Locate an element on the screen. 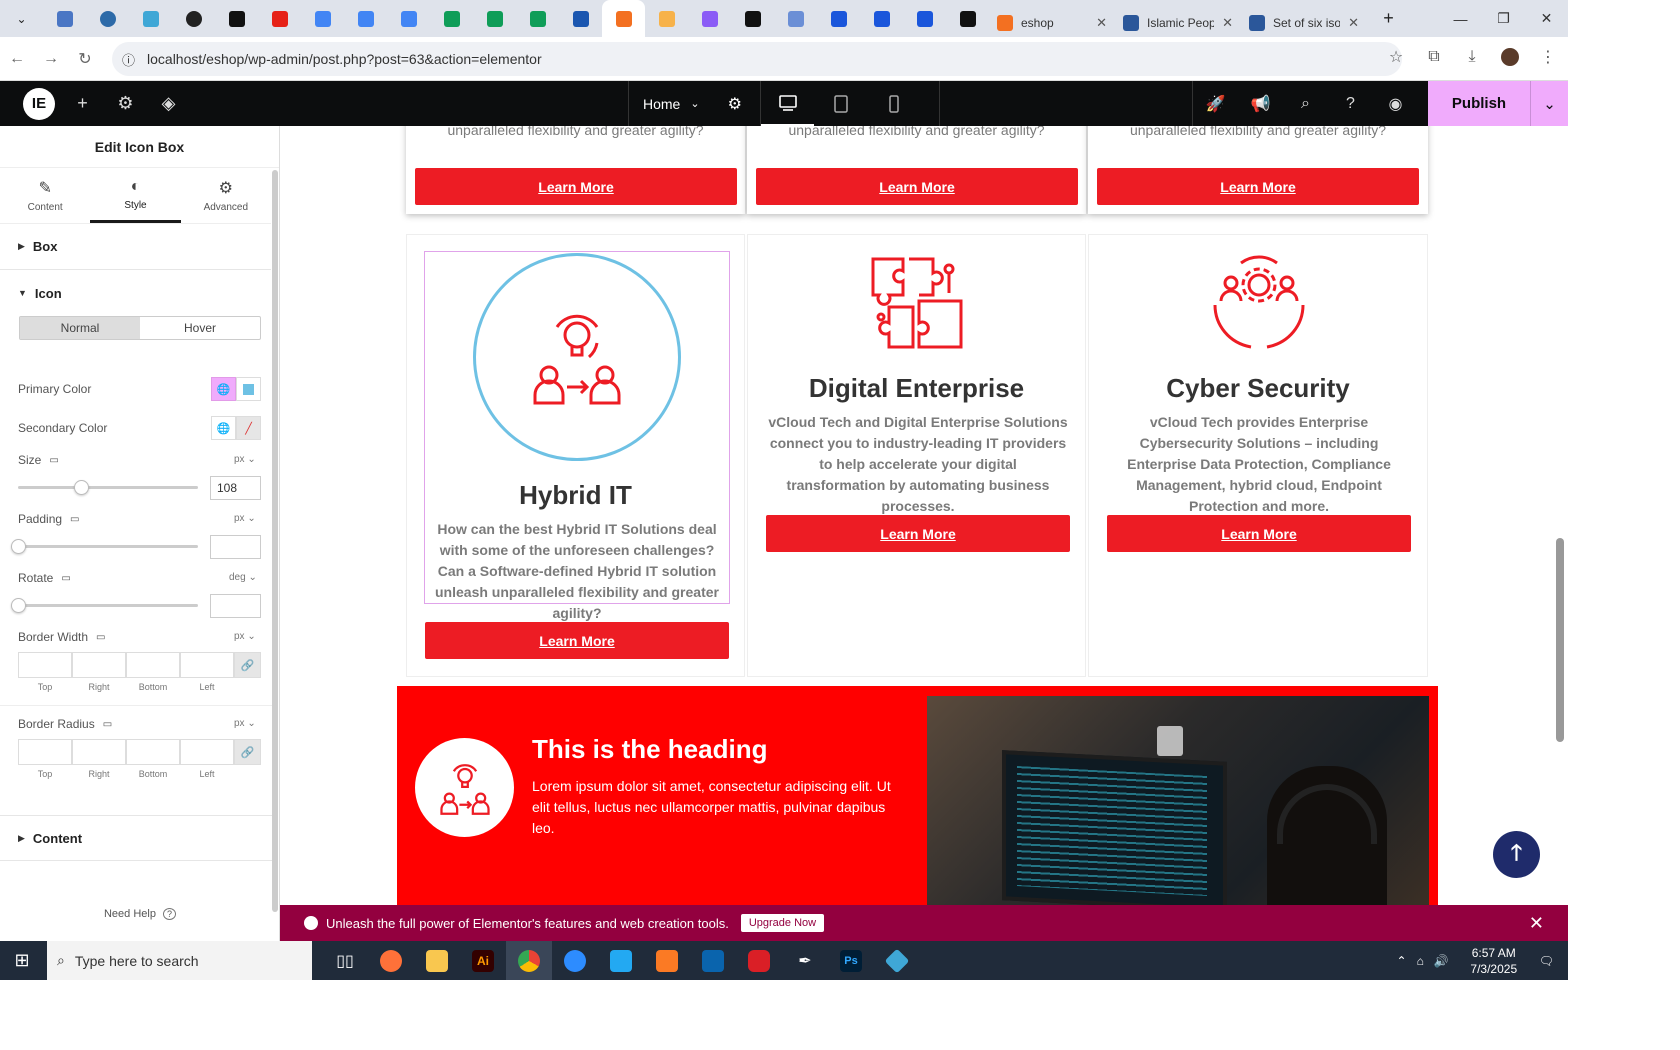 The height and width of the screenshot is (1050, 1680). tablet-icon is located at coordinates (840, 103).